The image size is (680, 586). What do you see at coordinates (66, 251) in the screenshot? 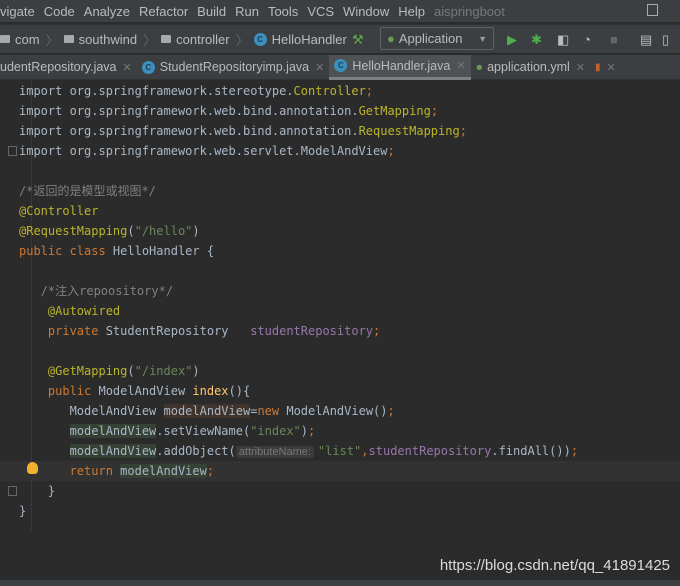
I see `code-token: public class` at bounding box center [66, 251].